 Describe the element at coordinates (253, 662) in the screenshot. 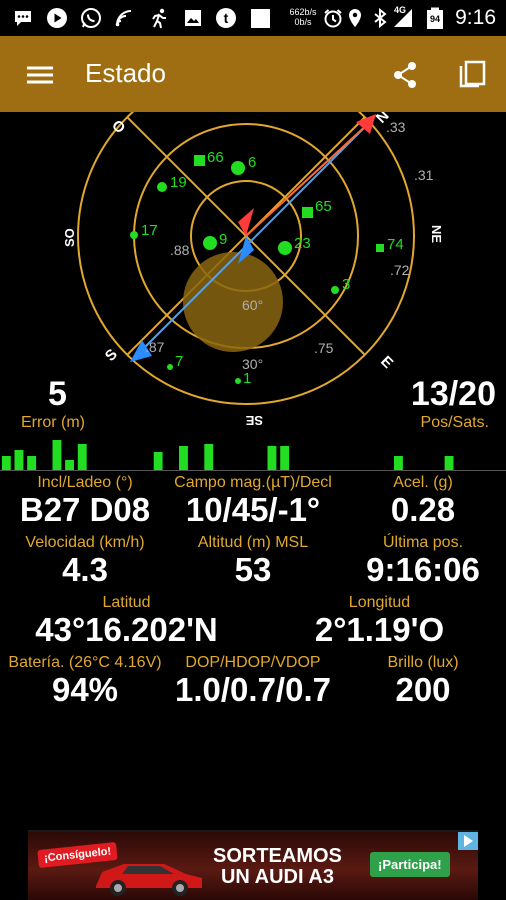

I see `dop-label: DOP/HDOP/VDOP` at that location.